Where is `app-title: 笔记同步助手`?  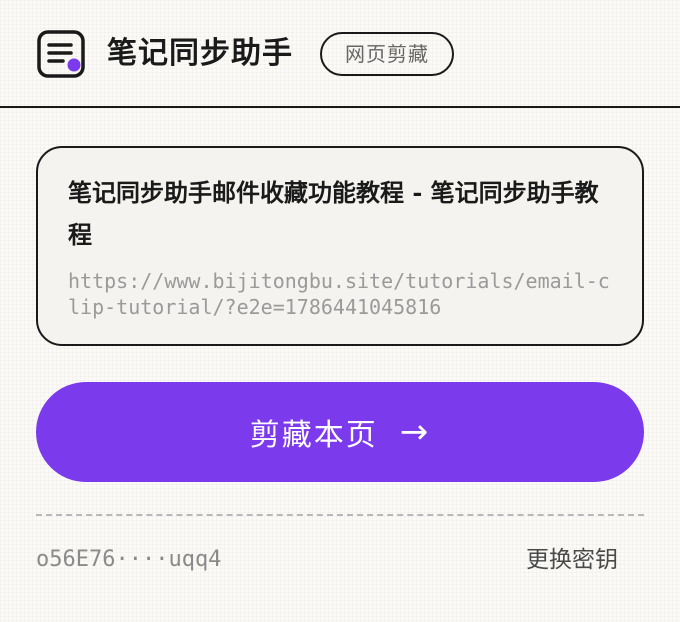 app-title: 笔记同步助手 is located at coordinates (200, 53).